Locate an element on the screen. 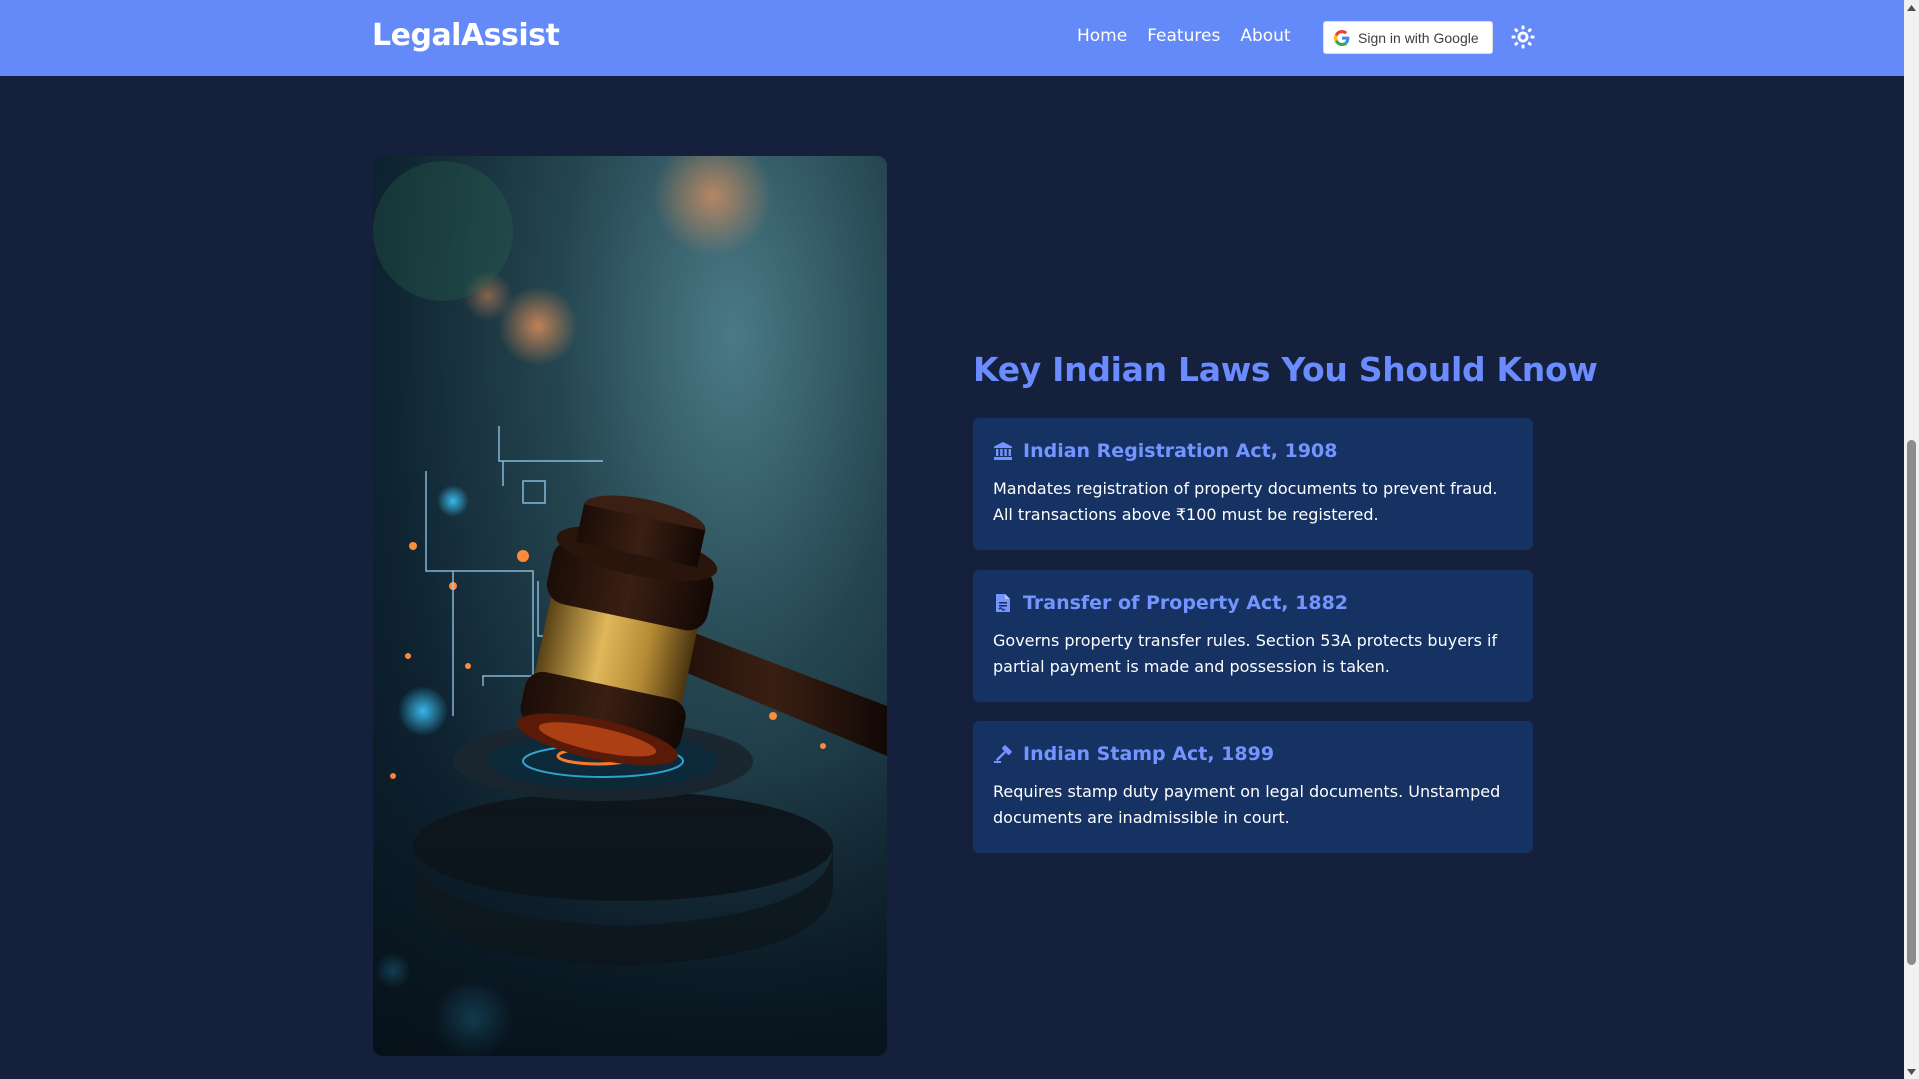  law-title: Transfer of Property Act, 1882 is located at coordinates (1186, 603).